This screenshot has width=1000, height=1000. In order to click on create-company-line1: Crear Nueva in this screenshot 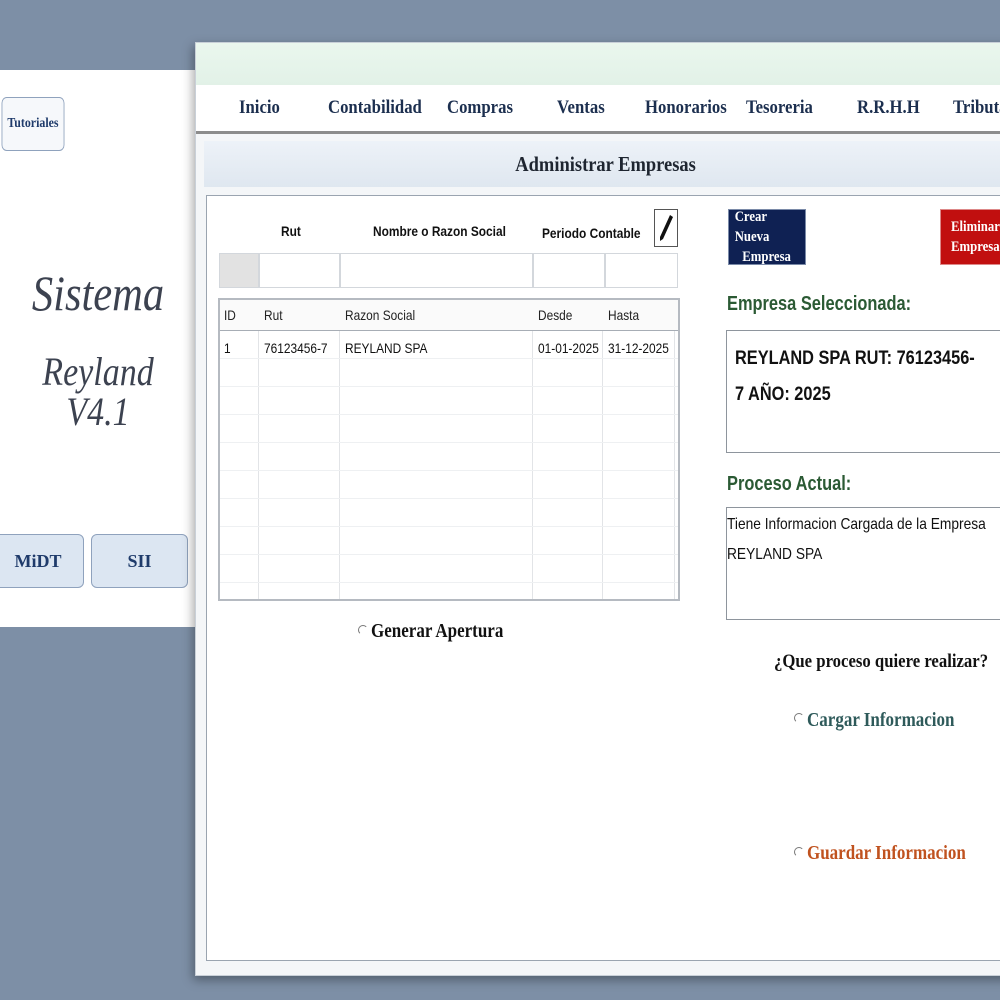, I will do `click(752, 226)`.